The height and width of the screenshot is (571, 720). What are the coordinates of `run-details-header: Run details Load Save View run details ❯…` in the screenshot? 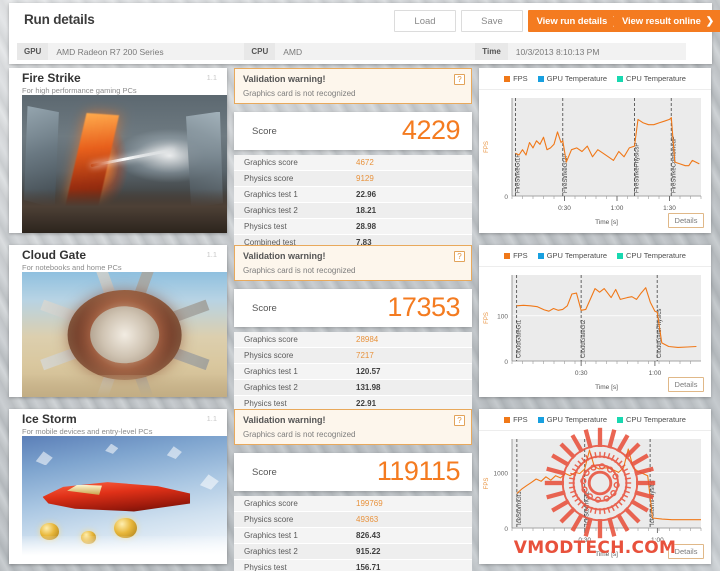 It's located at (364, 33).